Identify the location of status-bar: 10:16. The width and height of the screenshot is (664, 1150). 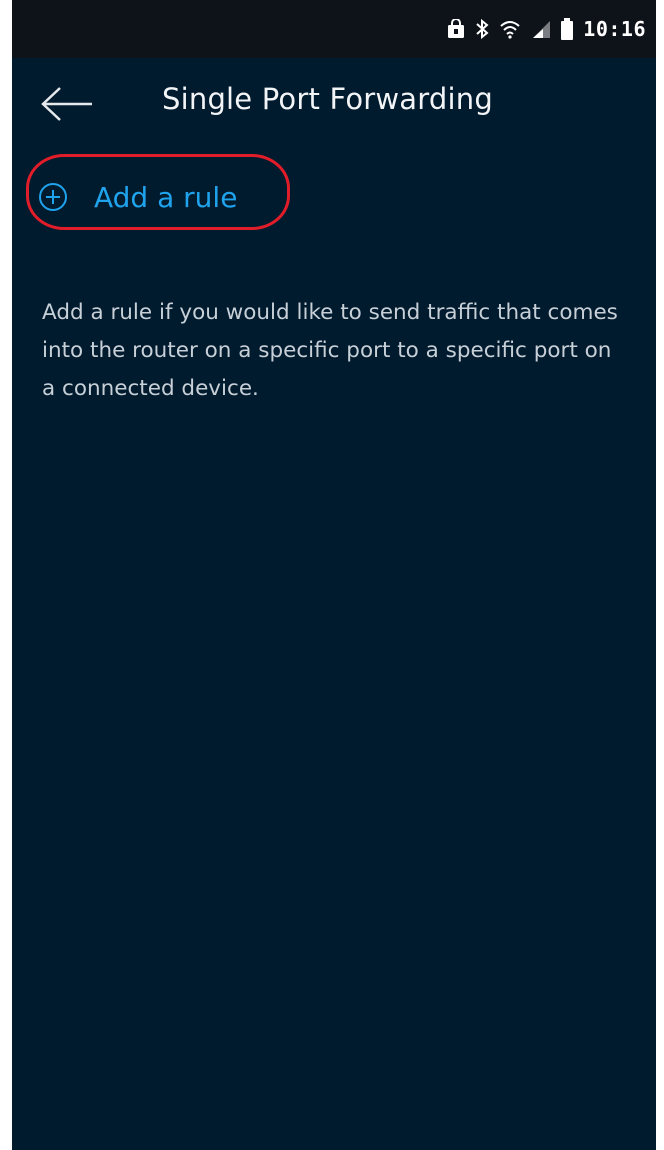
(334, 29).